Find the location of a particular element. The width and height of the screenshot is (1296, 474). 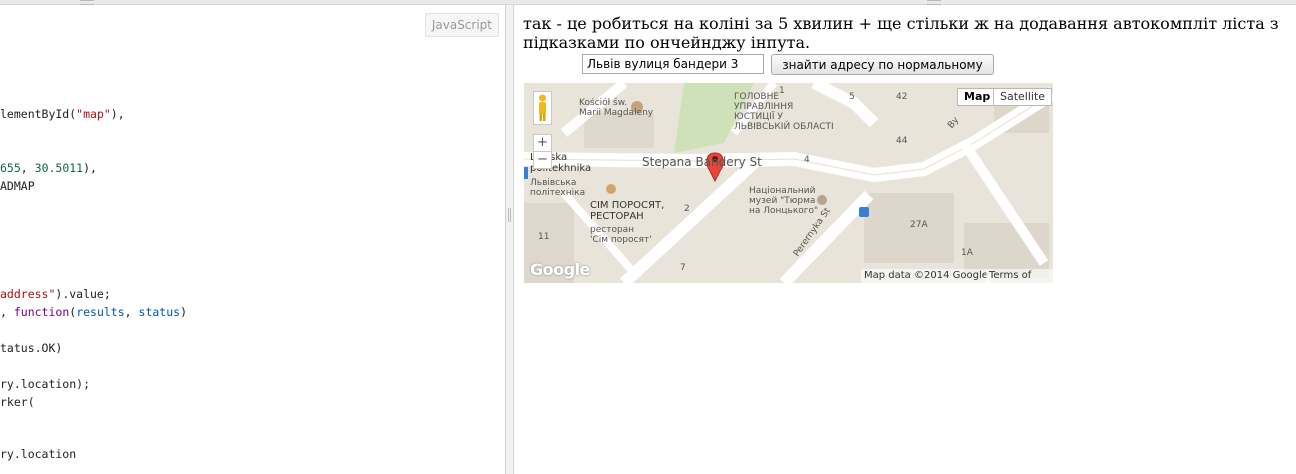

code-line: , function(results, status) is located at coordinates (93, 312).